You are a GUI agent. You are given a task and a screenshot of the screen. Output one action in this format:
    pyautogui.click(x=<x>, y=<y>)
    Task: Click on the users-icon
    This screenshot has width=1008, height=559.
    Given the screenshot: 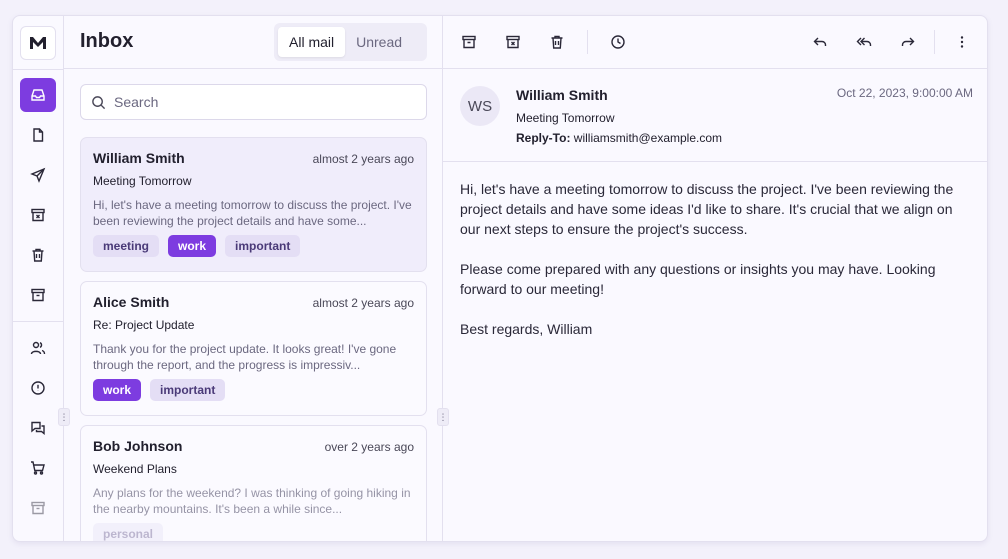 What is the action you would take?
    pyautogui.click(x=38, y=348)
    